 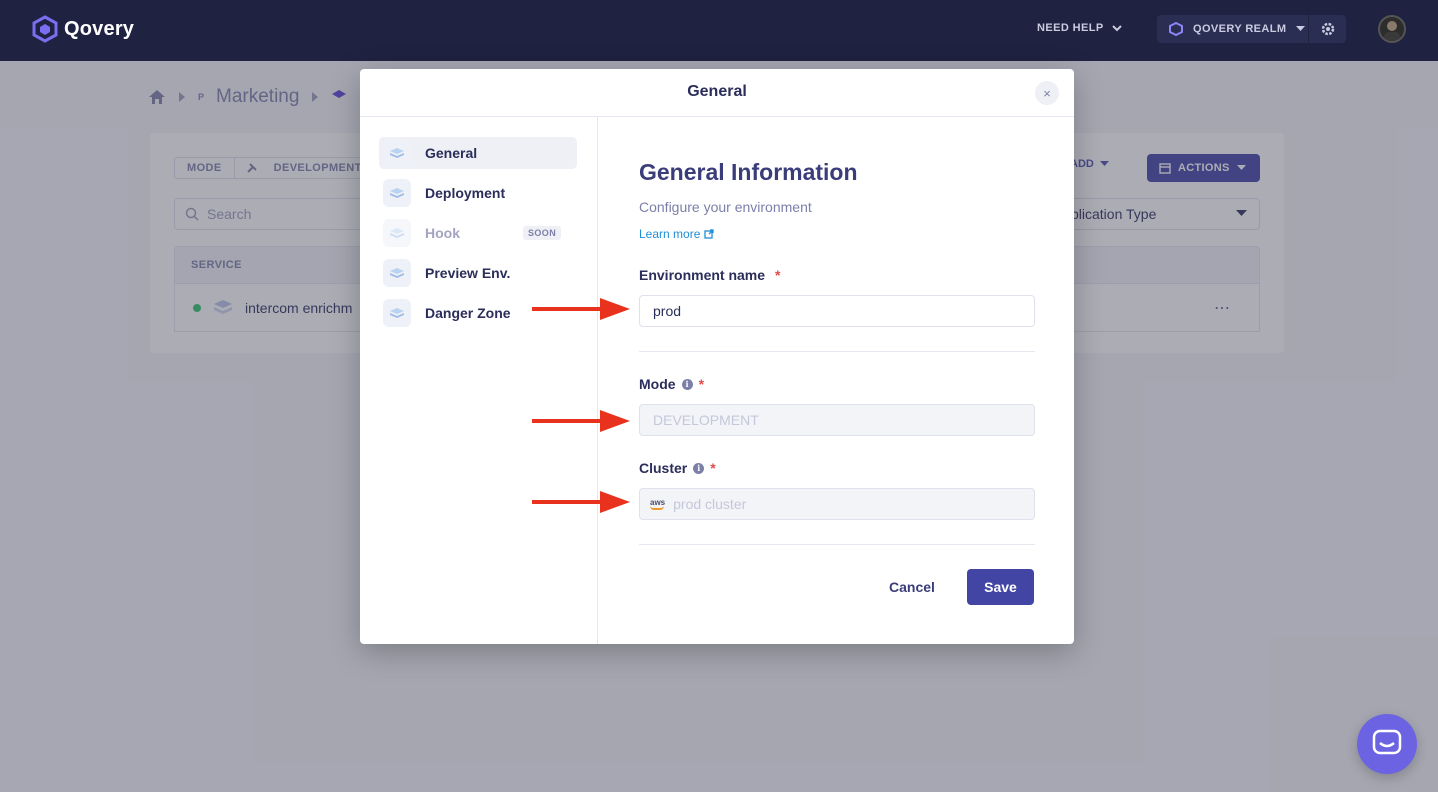 What do you see at coordinates (1176, 29) in the screenshot?
I see `realm-icon` at bounding box center [1176, 29].